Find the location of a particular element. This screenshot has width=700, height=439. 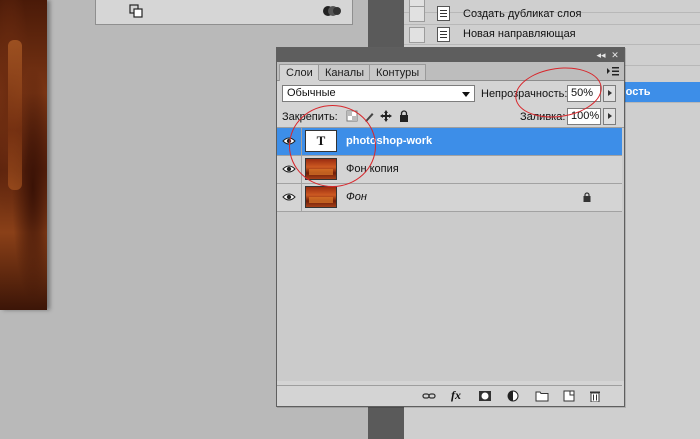

blend-row: Обычные Непрозрачность: 50% is located at coordinates (450, 94).